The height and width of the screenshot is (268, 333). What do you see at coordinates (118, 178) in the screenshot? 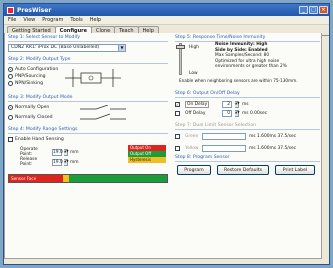
I see `range-bar-off` at bounding box center [118, 178].